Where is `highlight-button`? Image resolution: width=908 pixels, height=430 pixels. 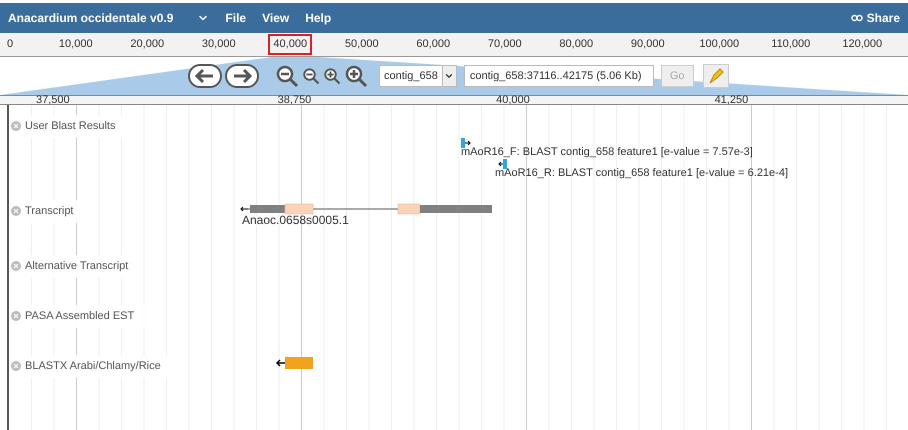
highlight-button is located at coordinates (715, 76).